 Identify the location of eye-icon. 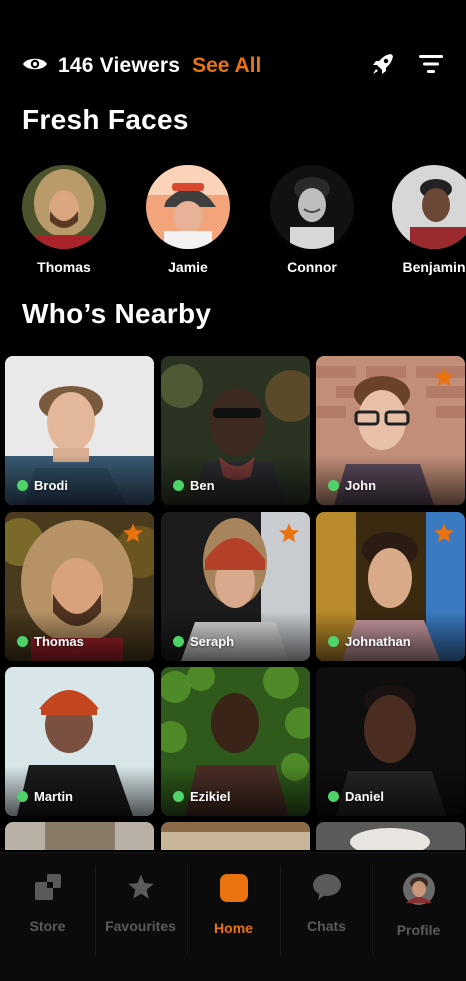
(35, 66).